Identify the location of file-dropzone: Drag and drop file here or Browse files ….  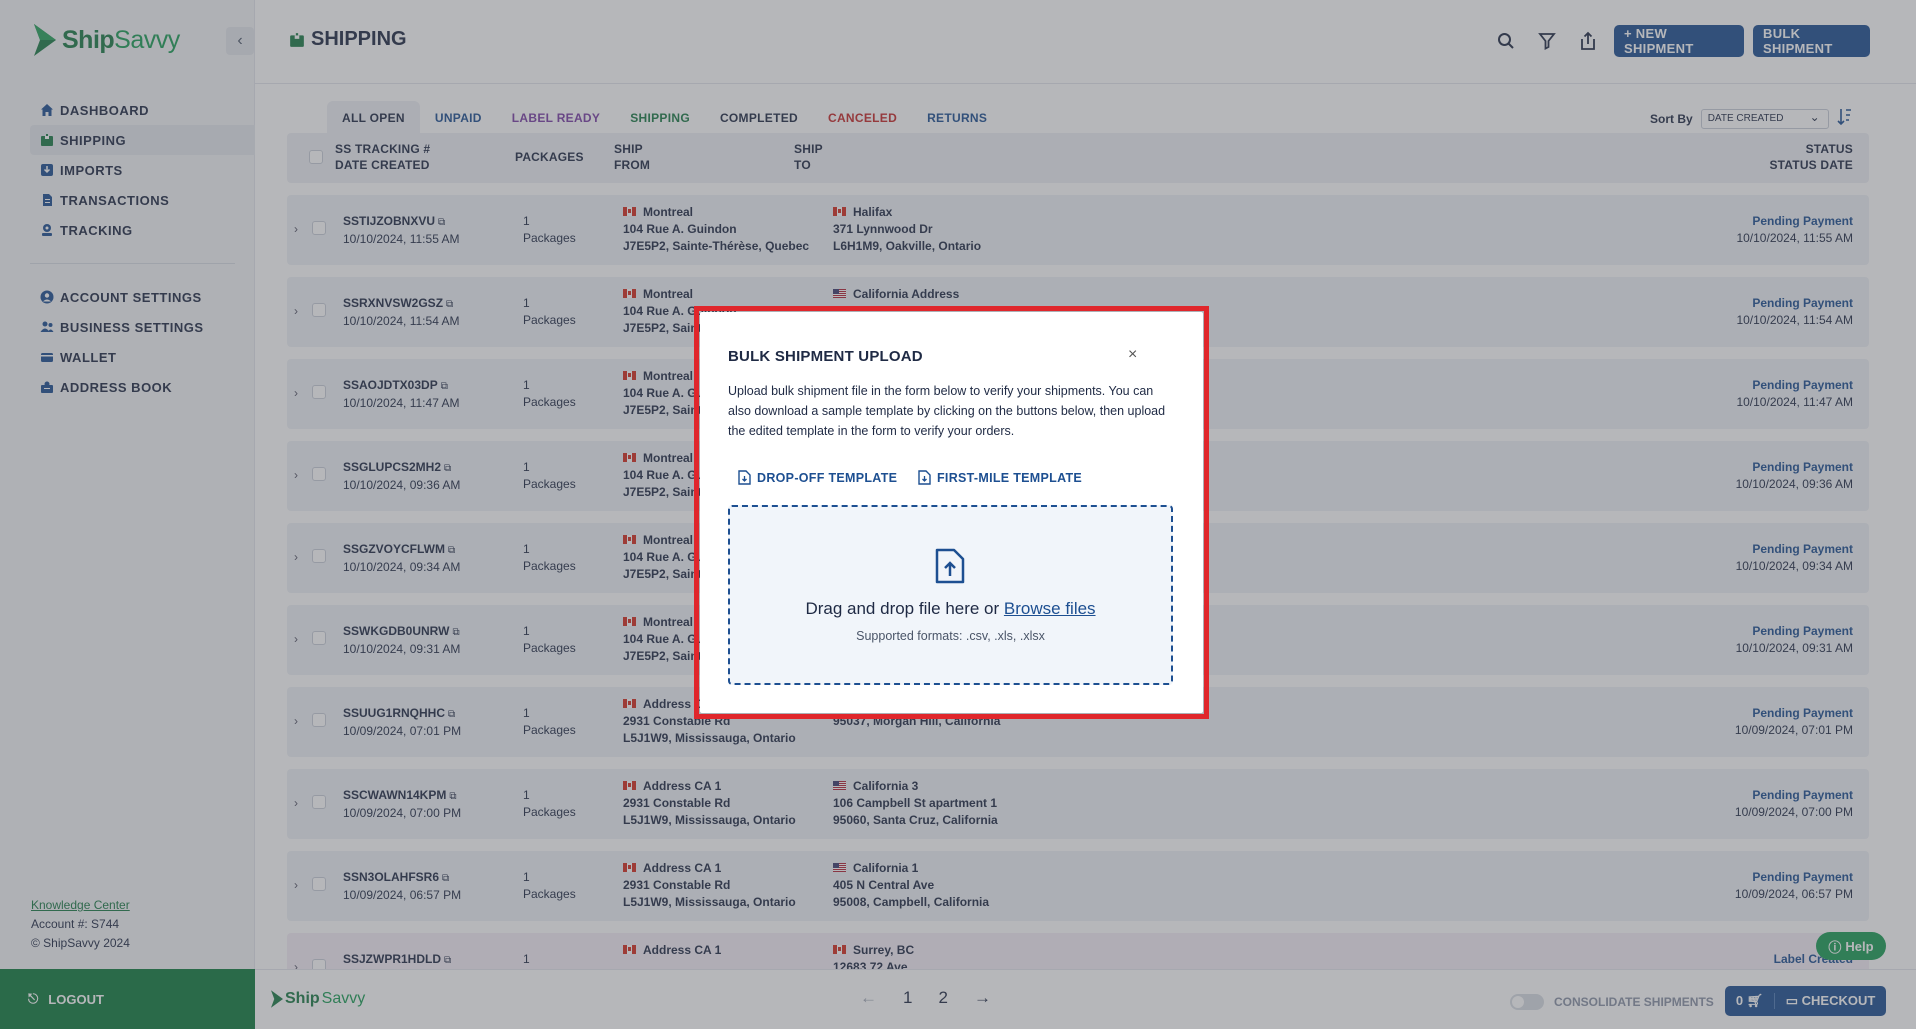
(950, 595).